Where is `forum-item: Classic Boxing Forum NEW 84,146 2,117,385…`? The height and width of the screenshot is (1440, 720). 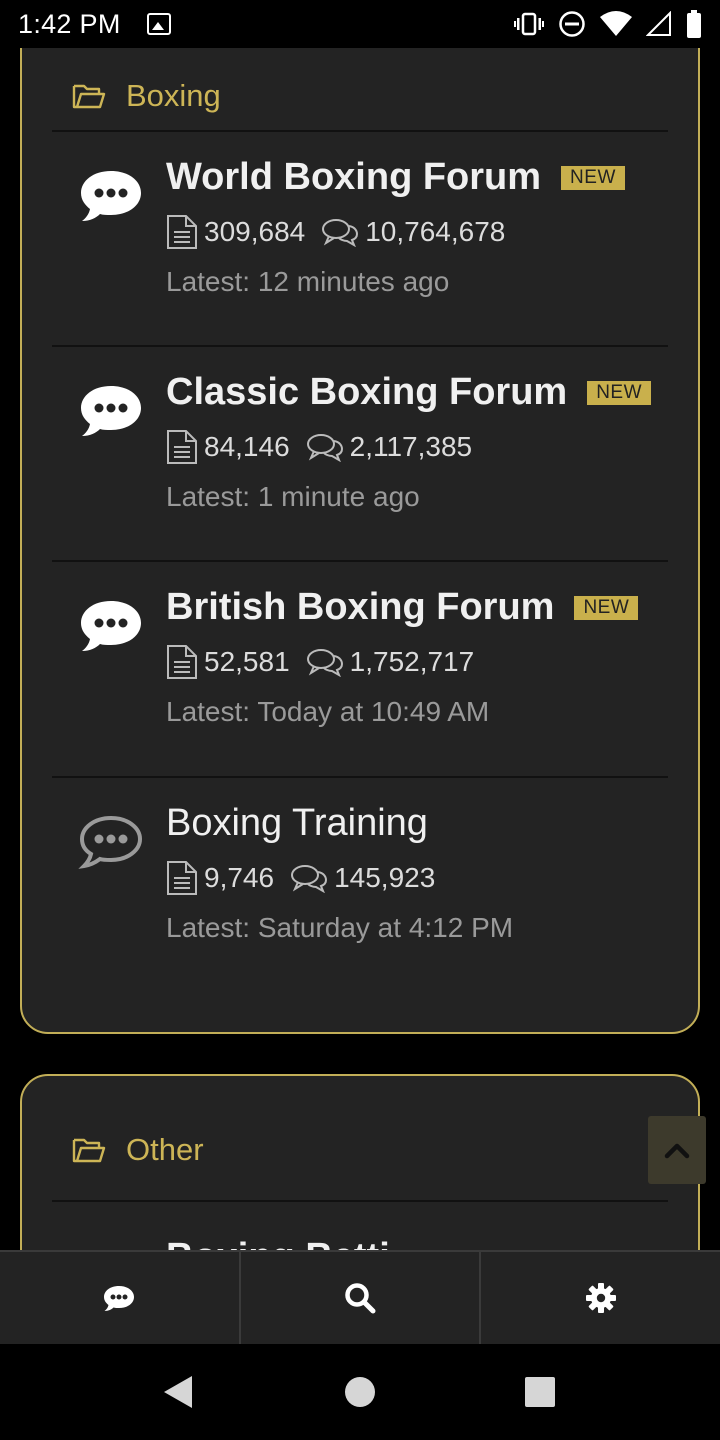 forum-item: Classic Boxing Forum NEW 84,146 2,117,385… is located at coordinates (362, 454).